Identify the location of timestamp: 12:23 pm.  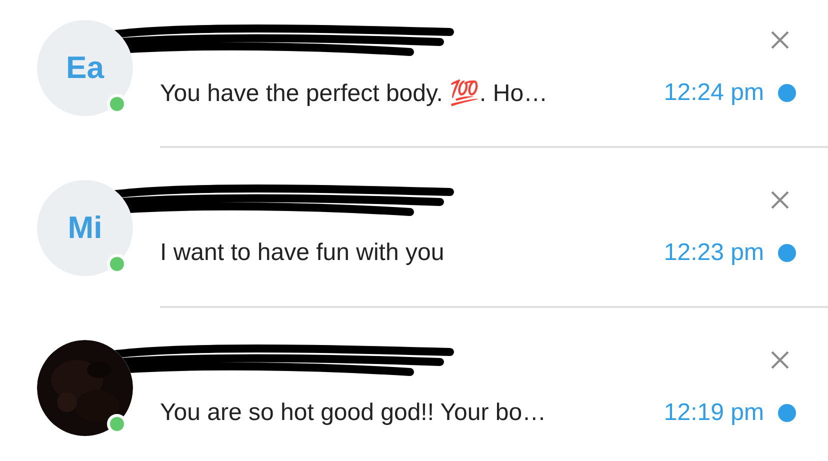
(714, 253).